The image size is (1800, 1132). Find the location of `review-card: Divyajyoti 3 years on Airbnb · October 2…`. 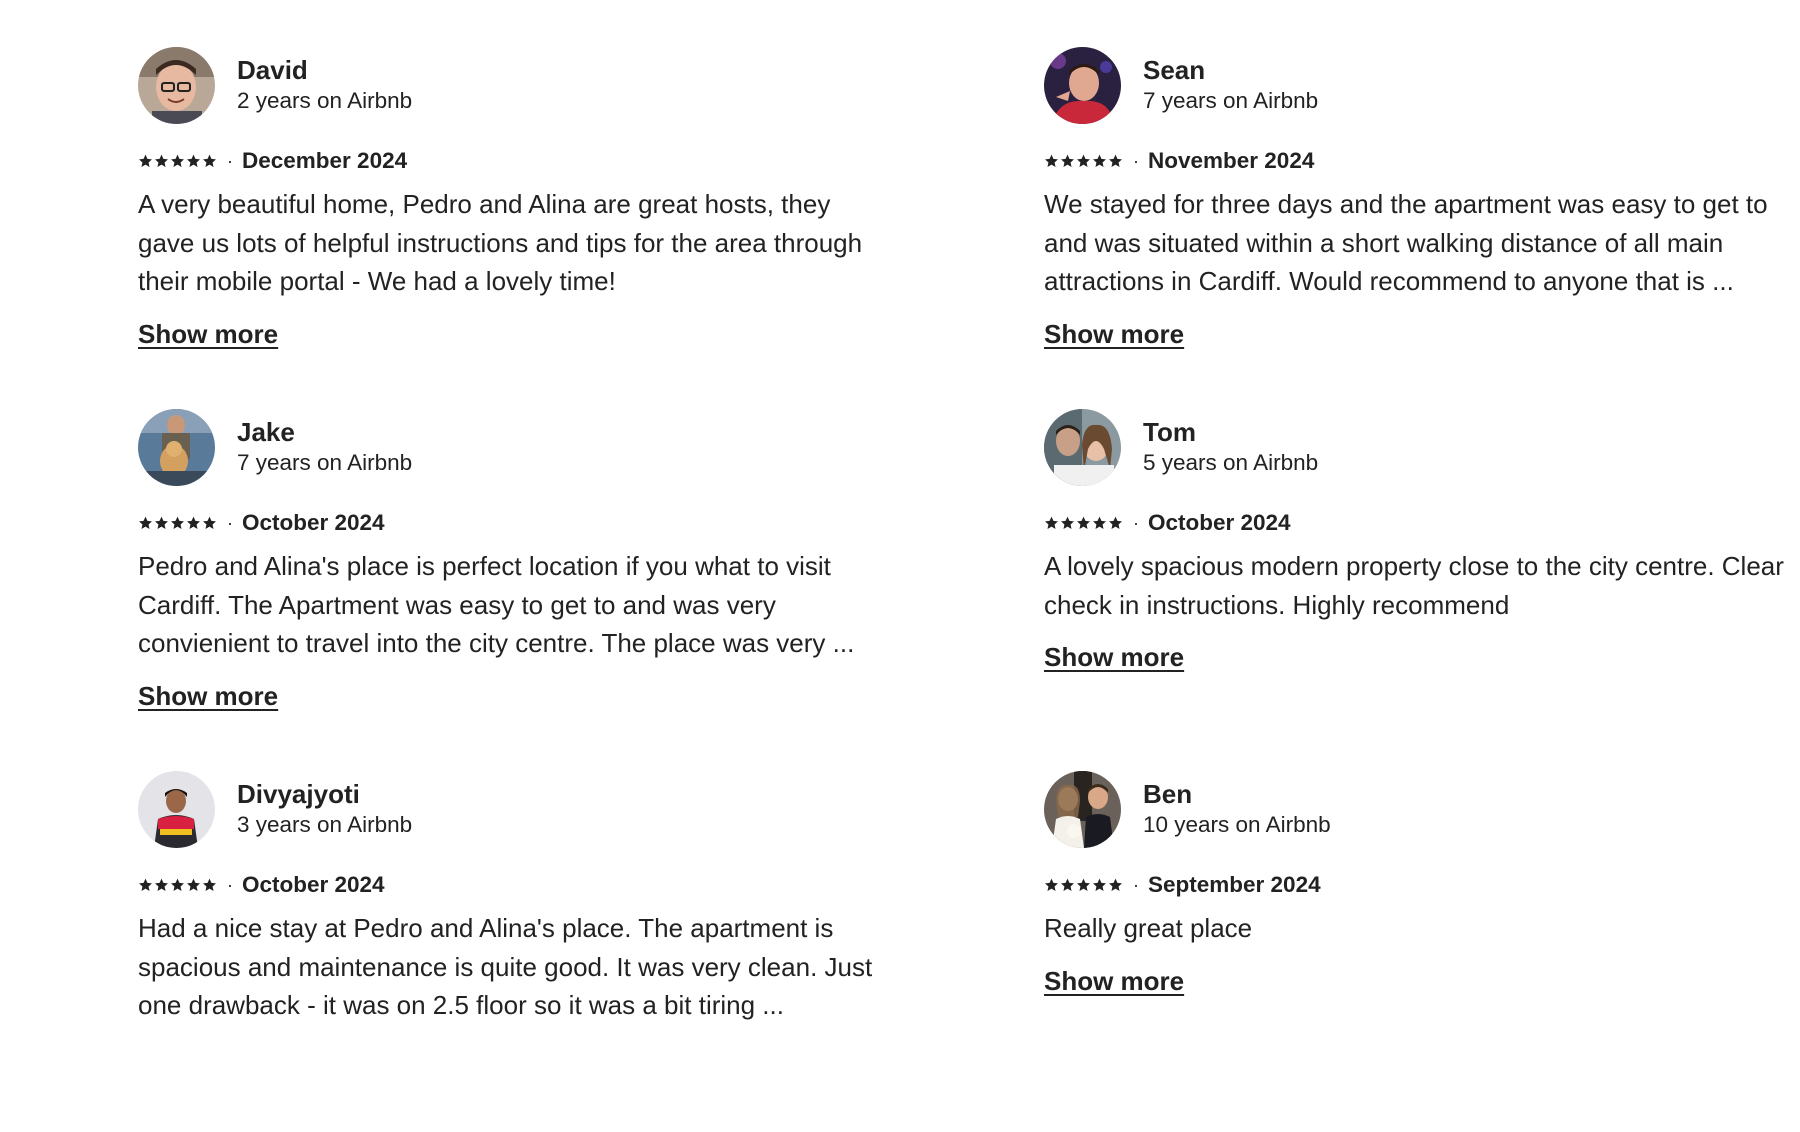

review-card: Divyajyoti 3 years on Airbnb · October 2… is located at coordinates (518, 951).